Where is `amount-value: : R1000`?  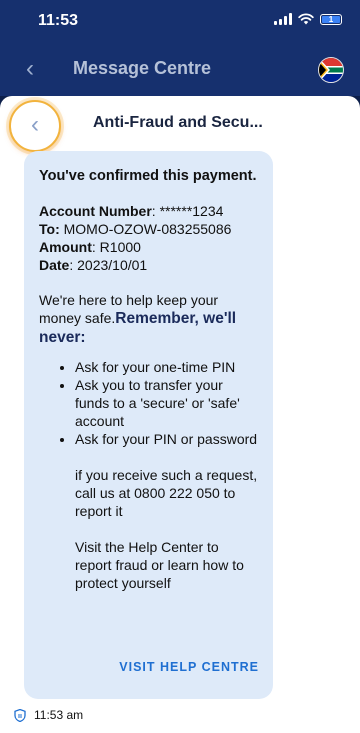
amount-value: : R1000 is located at coordinates (116, 247).